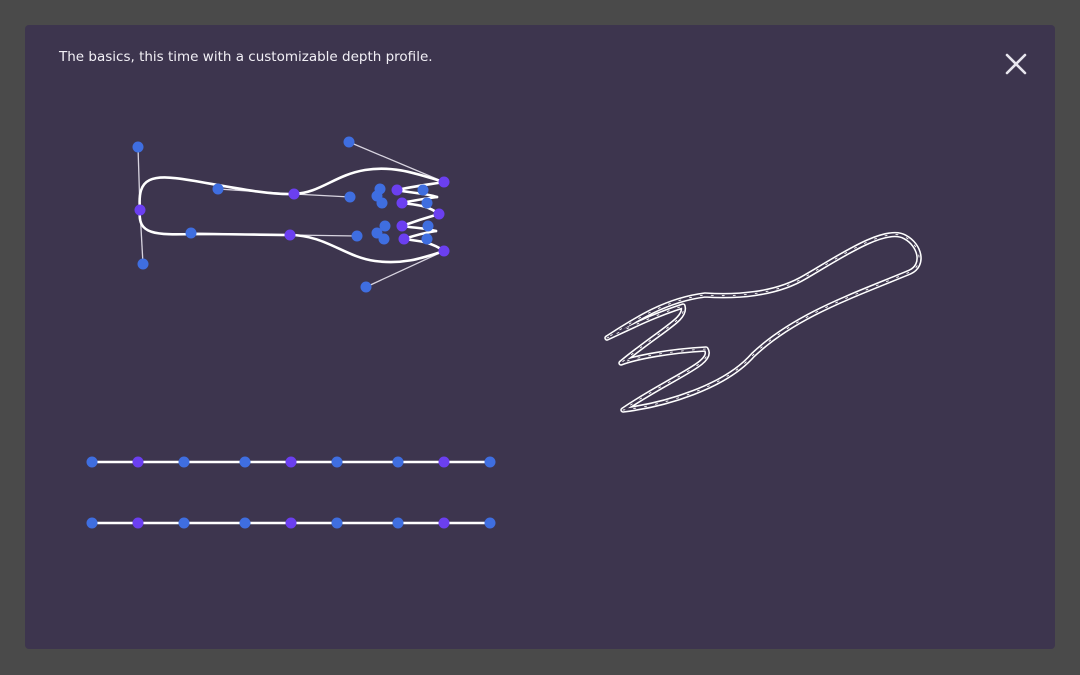 This screenshot has width=1080, height=675. I want to click on depth-track-bottom, so click(291, 523).